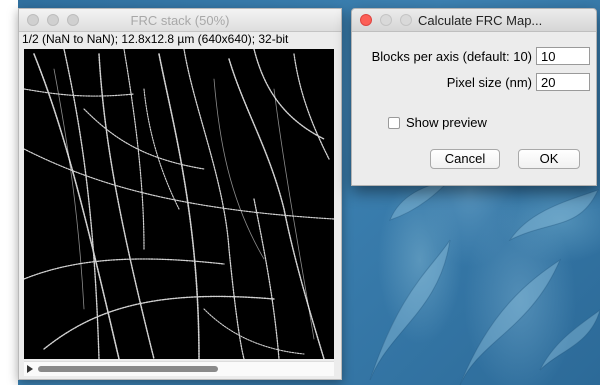 The image size is (600, 385). Describe the element at coordinates (451, 56) in the screenshot. I see `blocks-per-axis-label: Blocks per axis (default: 10)` at that location.